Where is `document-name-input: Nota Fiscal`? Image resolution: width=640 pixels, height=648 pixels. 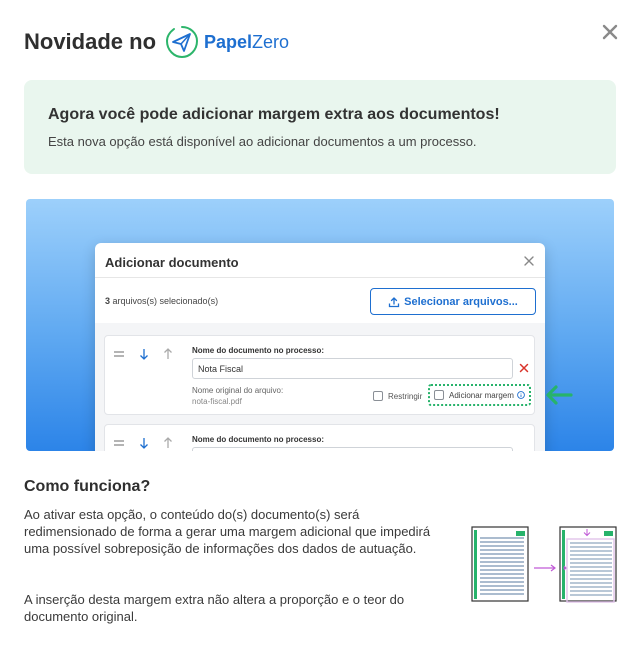 document-name-input: Nota Fiscal is located at coordinates (352, 368).